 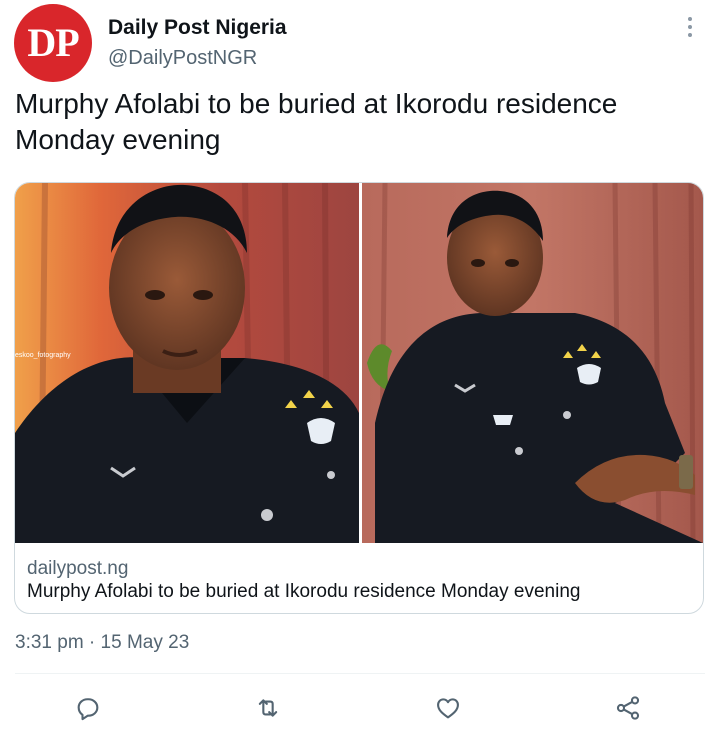 I want to click on reply-icon, so click(x=88, y=709).